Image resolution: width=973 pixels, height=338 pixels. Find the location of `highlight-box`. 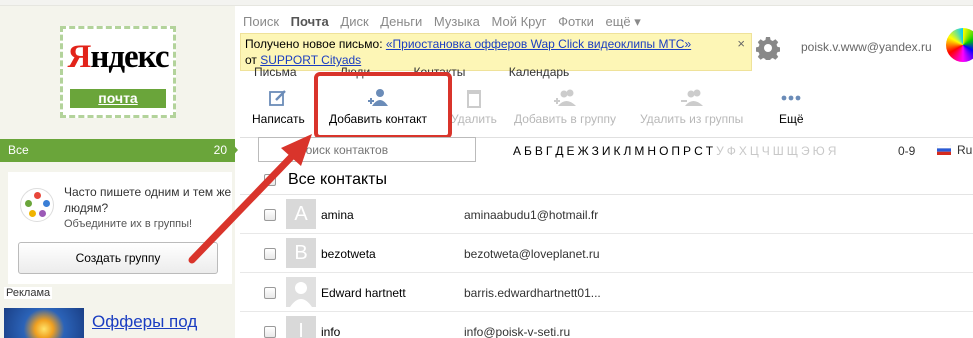

highlight-box is located at coordinates (383, 105).